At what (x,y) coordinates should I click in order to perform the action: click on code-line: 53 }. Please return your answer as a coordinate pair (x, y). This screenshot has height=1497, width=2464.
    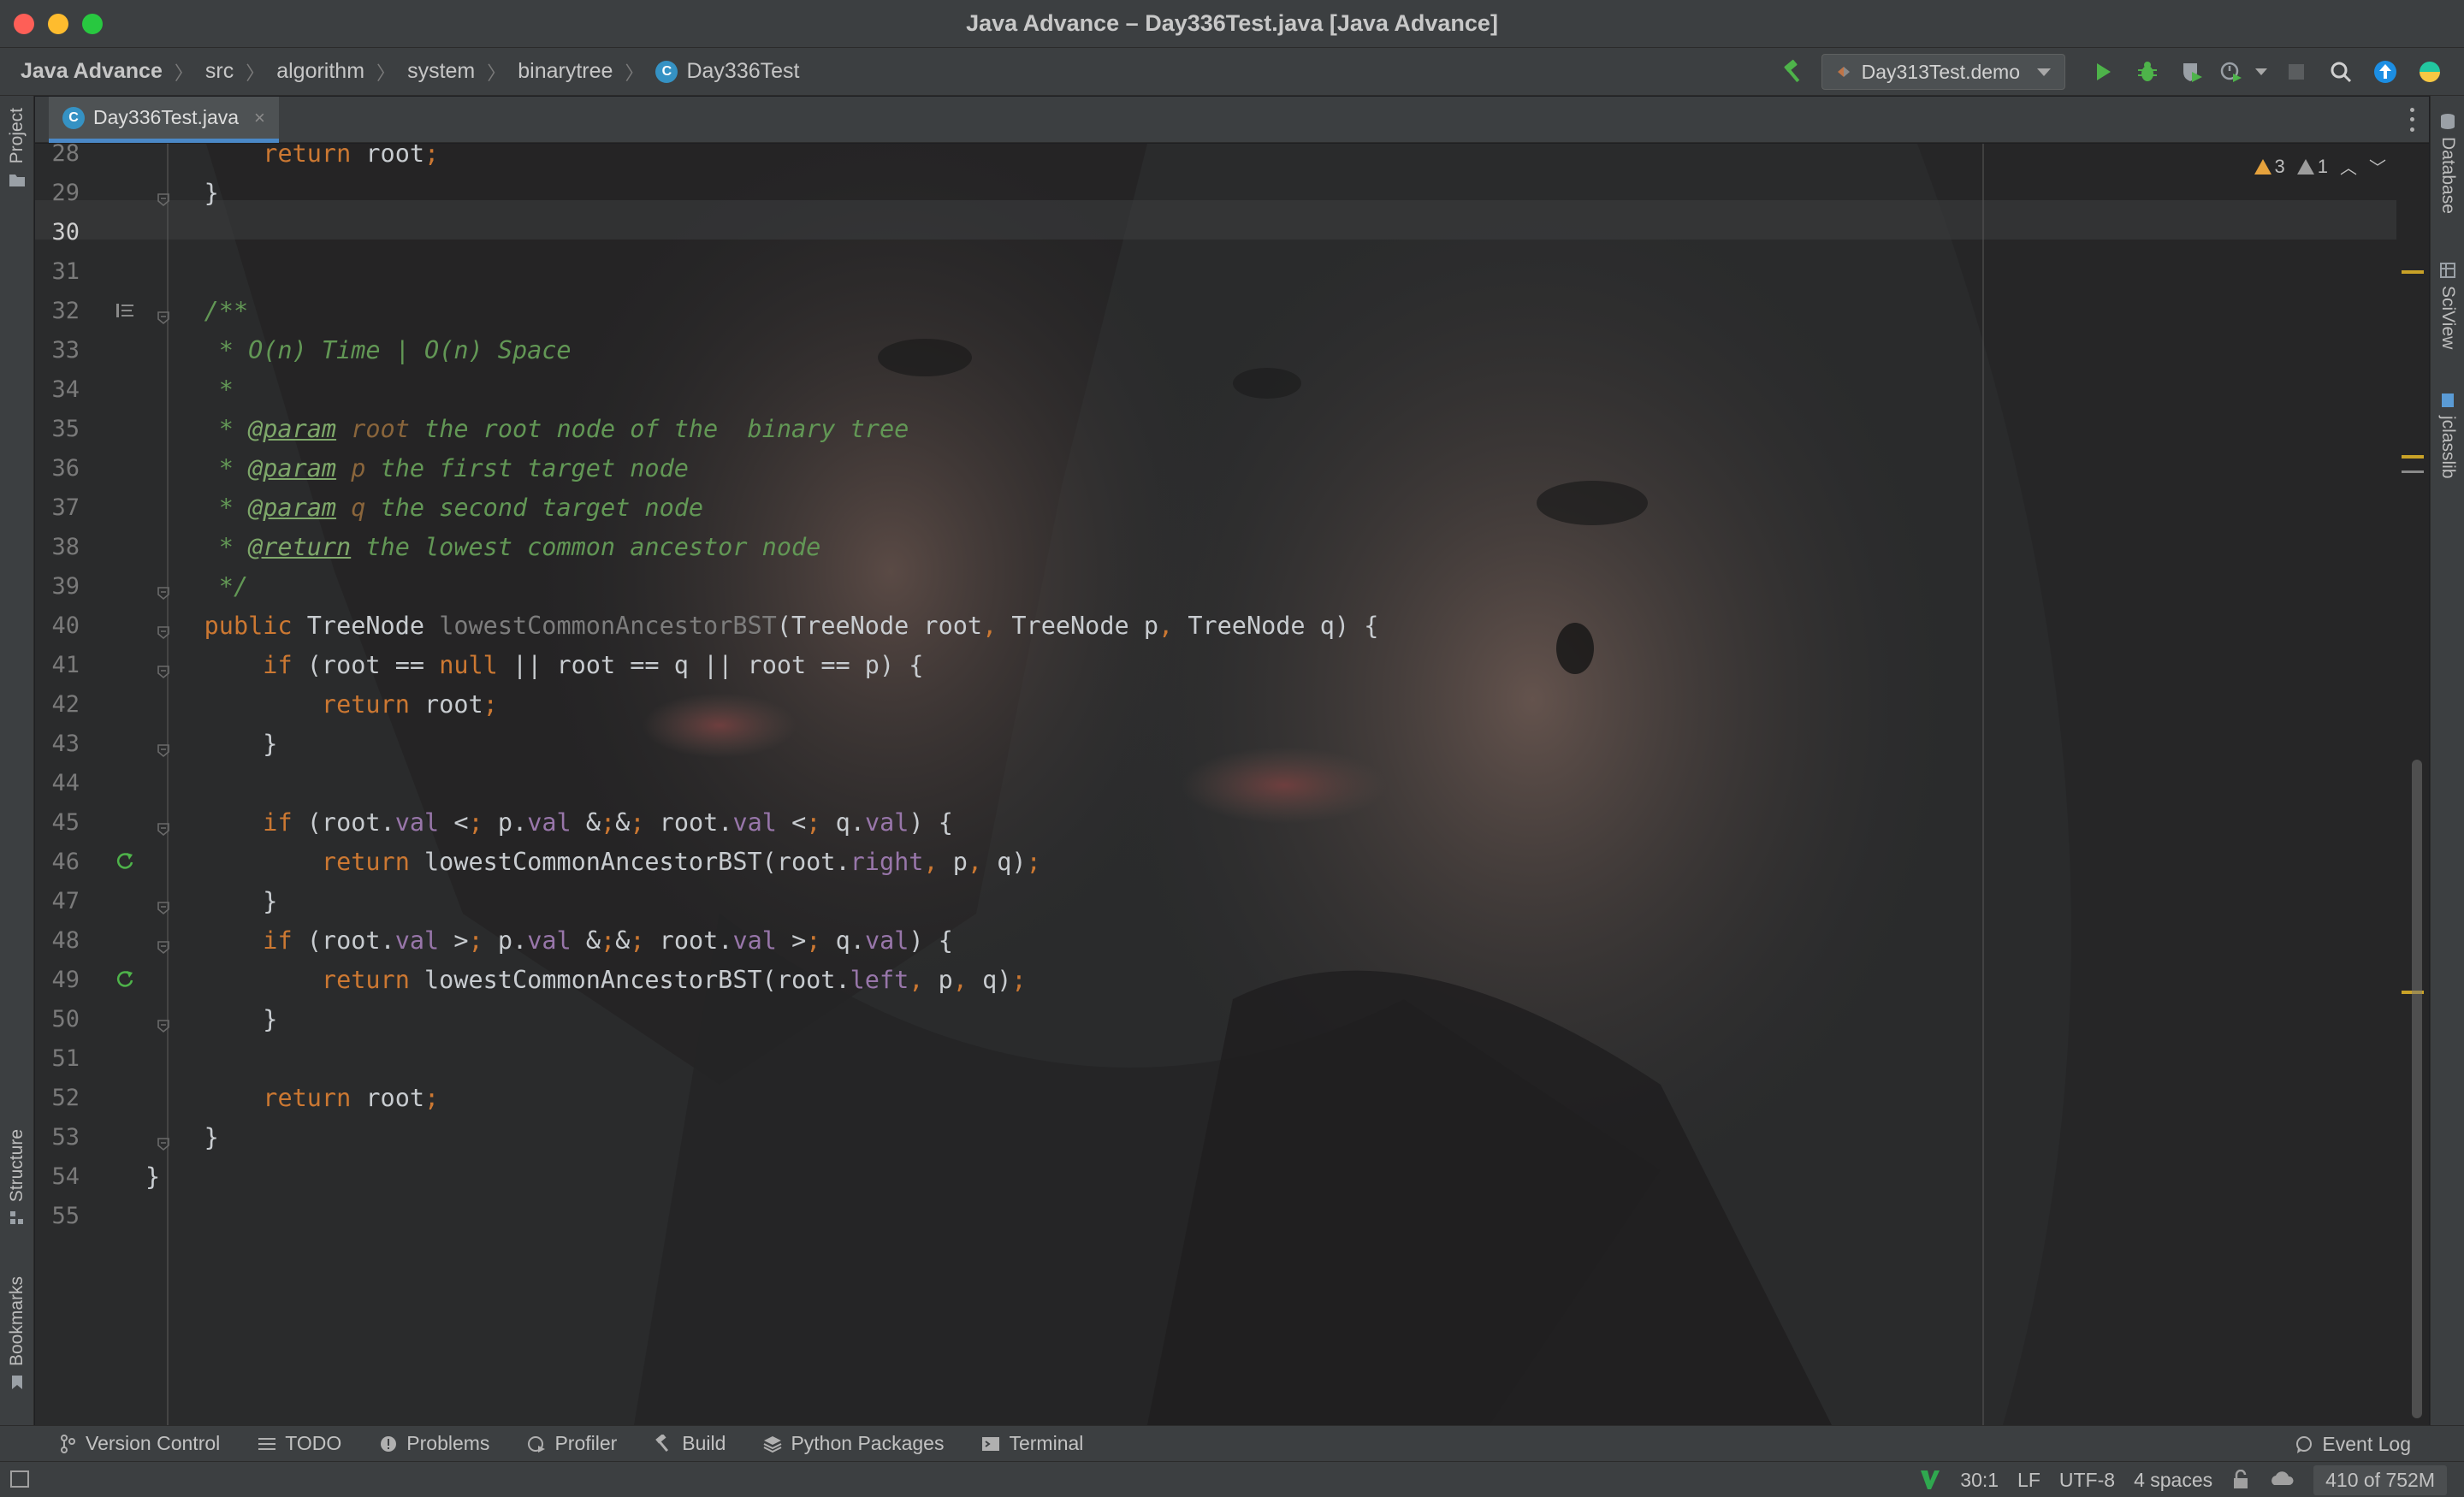
    Looking at the image, I should click on (1215, 1137).